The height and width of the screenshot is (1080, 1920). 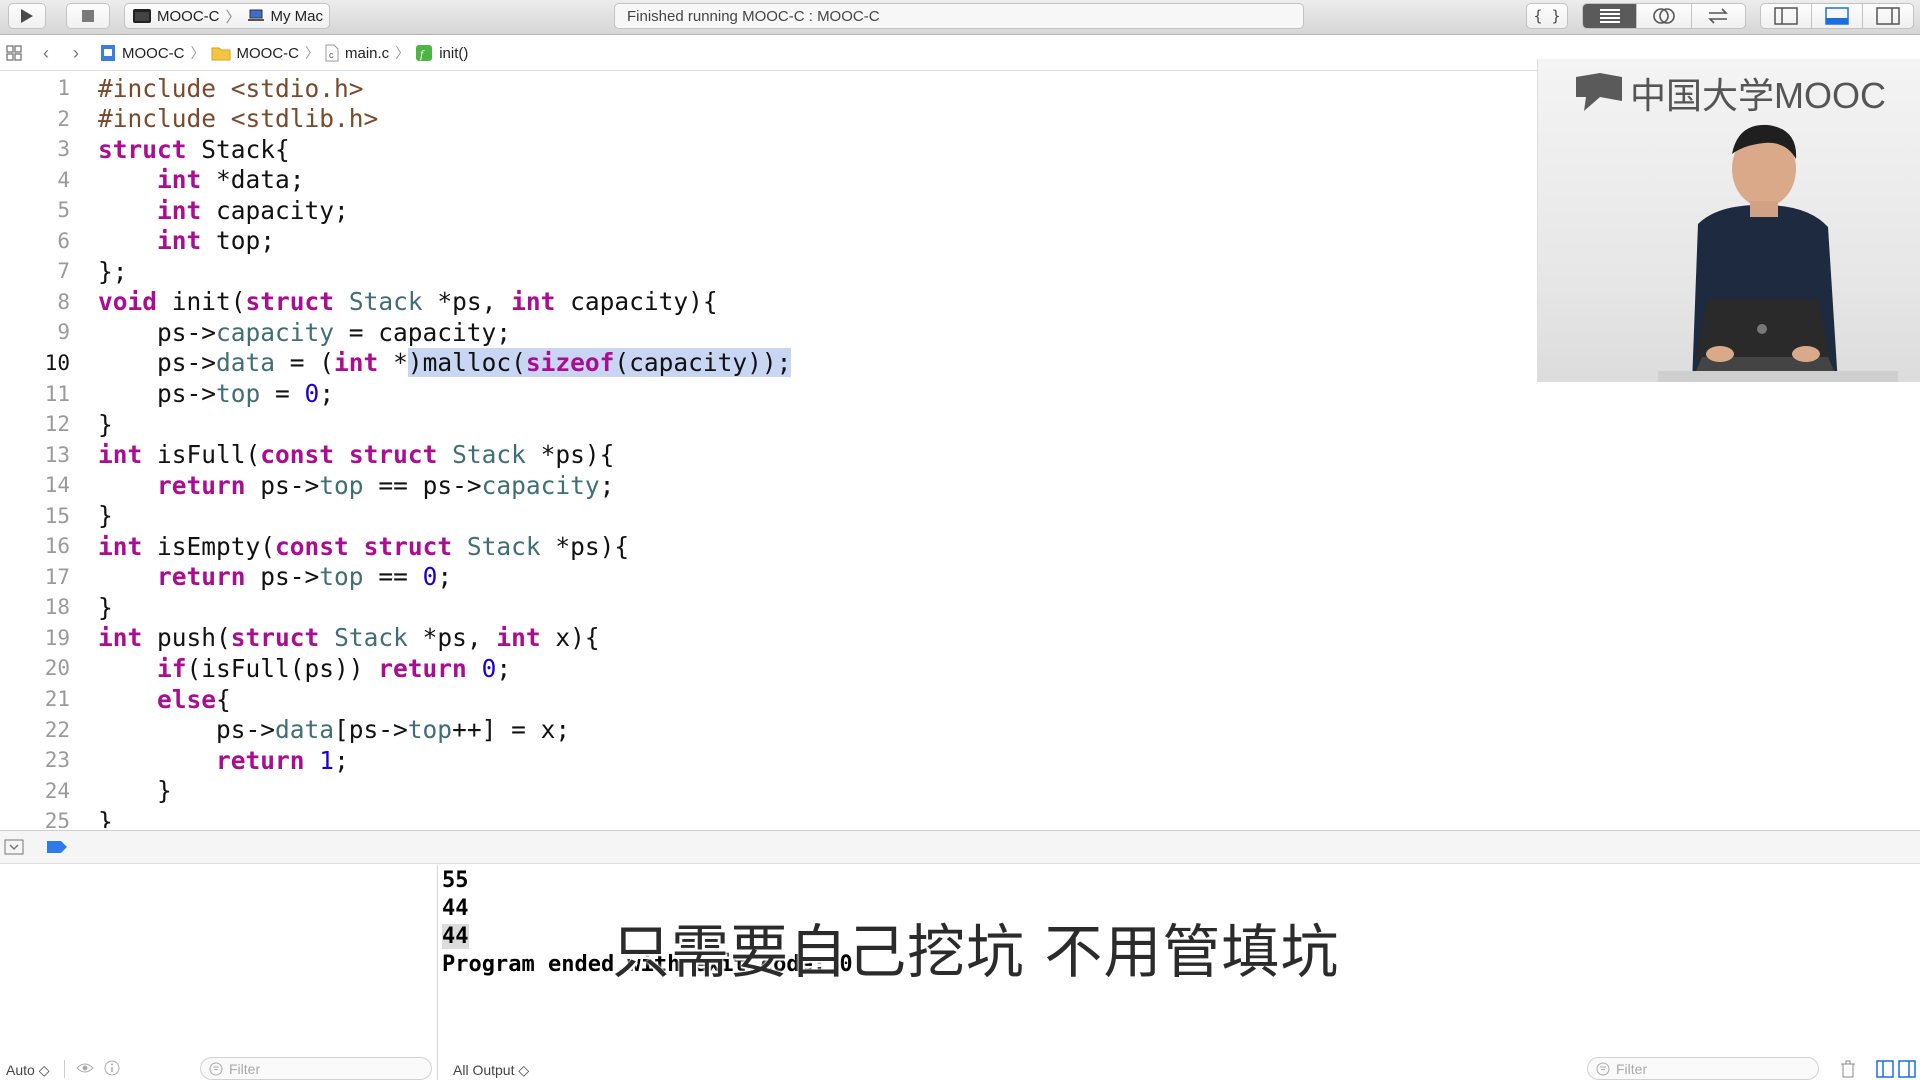 What do you see at coordinates (334, 668) in the screenshot?
I see `code-text: if(isFull(ps)) return 0;` at bounding box center [334, 668].